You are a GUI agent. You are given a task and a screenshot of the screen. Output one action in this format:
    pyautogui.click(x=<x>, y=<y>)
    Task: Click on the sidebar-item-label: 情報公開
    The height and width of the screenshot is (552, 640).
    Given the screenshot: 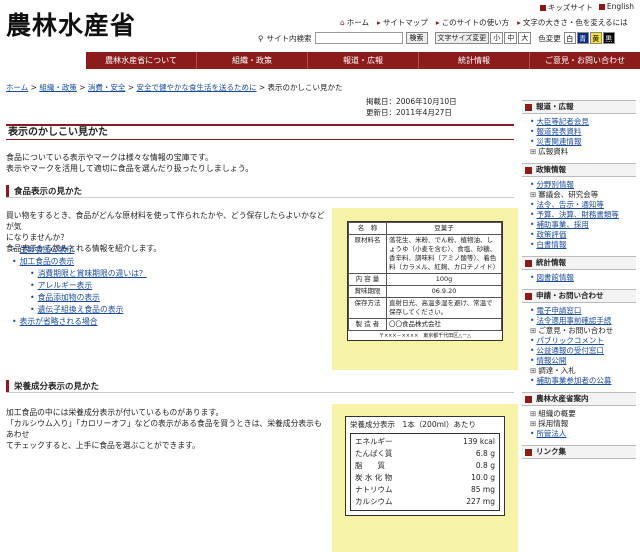 What is the action you would take?
    pyautogui.click(x=551, y=360)
    